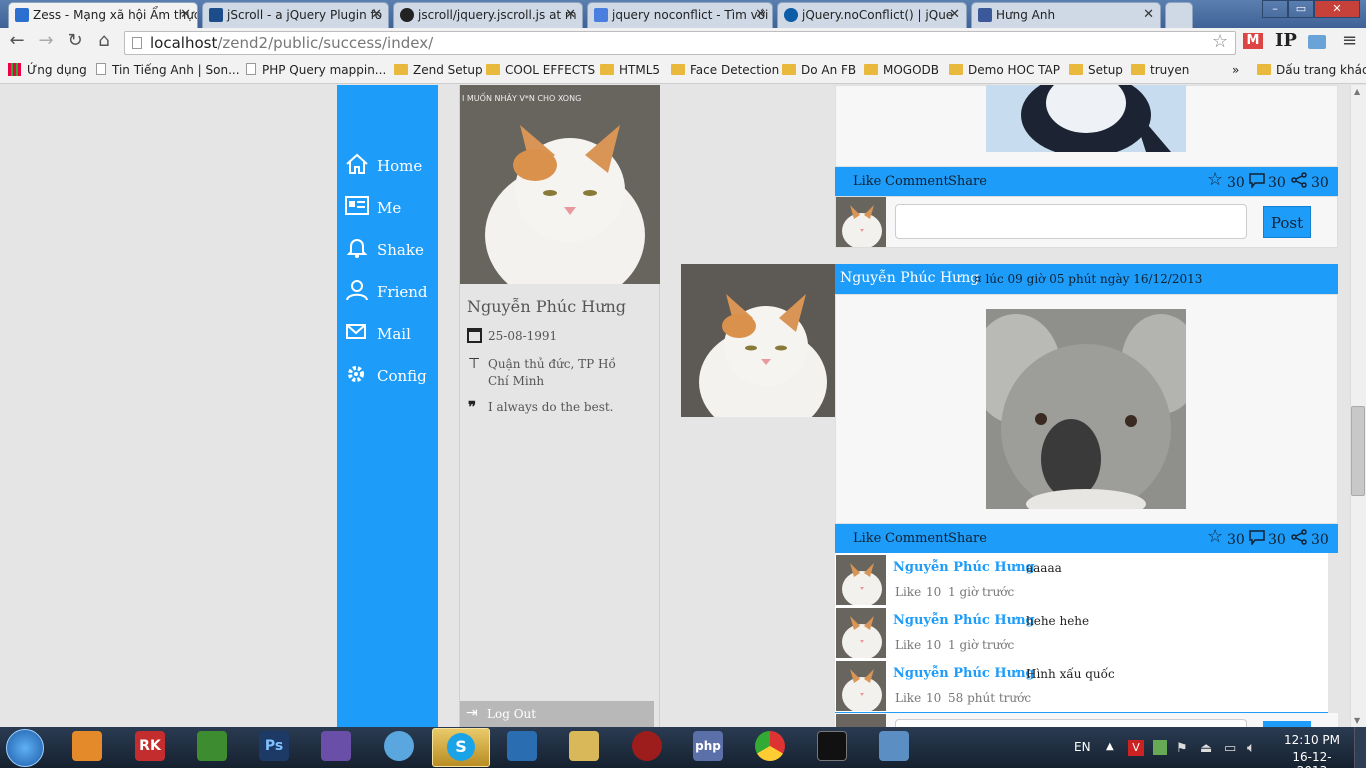  What do you see at coordinates (461, 747) in the screenshot?
I see `skype-taskbar-button: S` at bounding box center [461, 747].